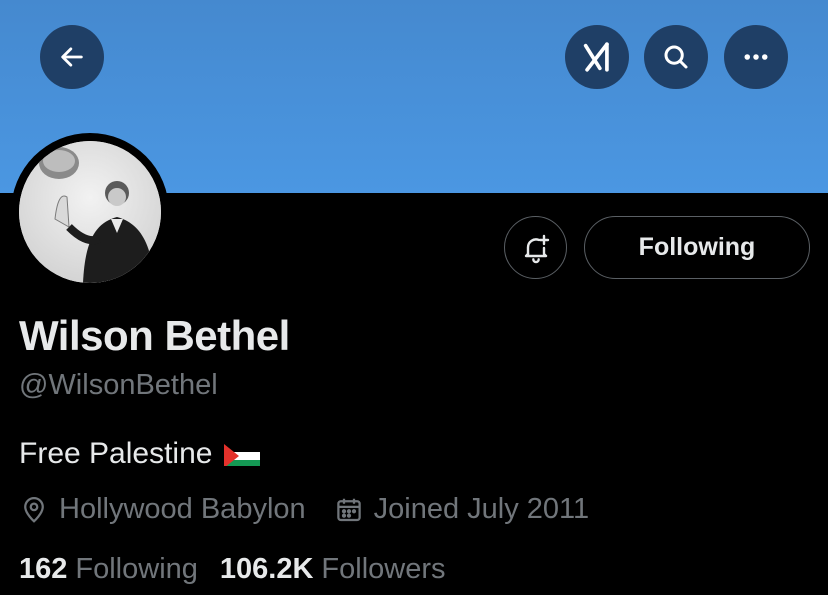  Describe the element at coordinates (242, 454) in the screenshot. I see `palestine-flag-icon` at that location.